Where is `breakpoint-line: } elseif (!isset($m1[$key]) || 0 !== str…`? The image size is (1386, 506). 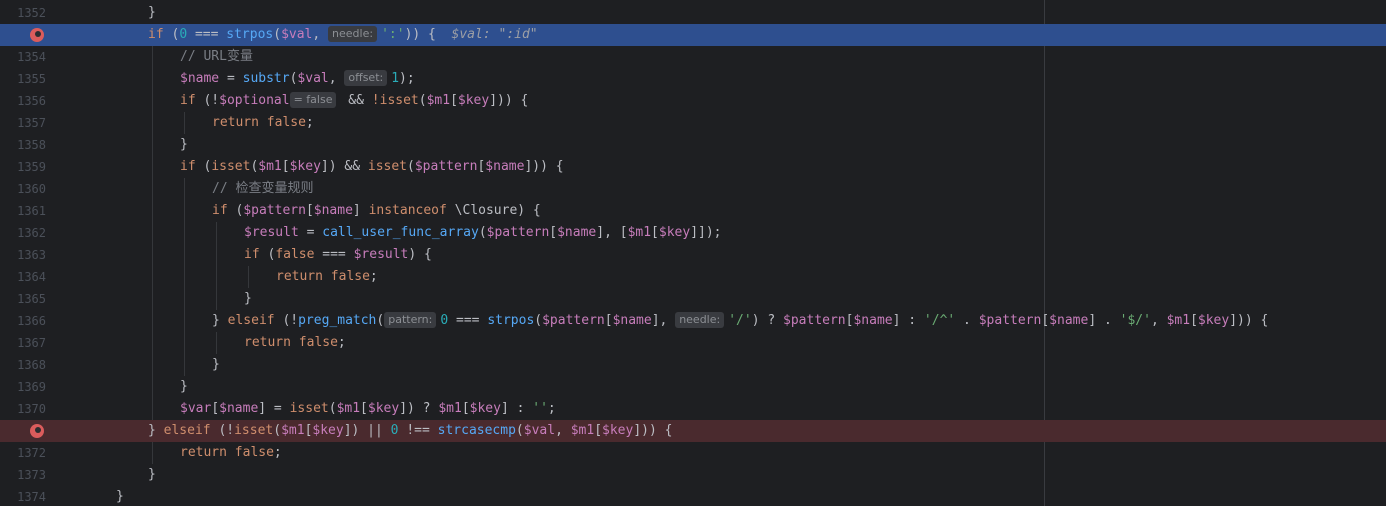
breakpoint-line: } elseif (!isset($m1[$key]) || 0 !== str… is located at coordinates (693, 431).